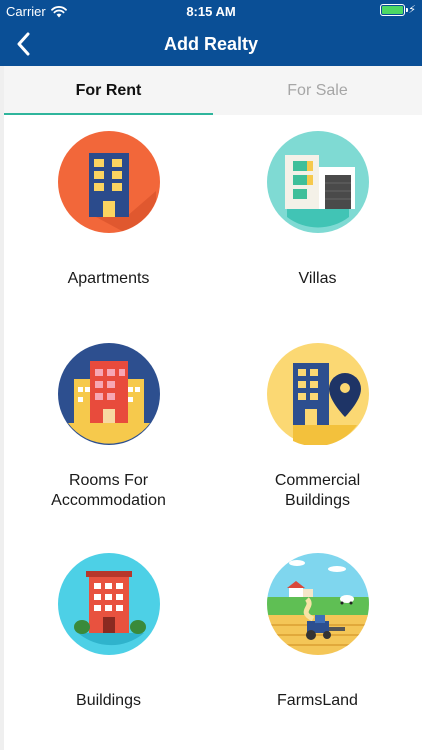 The height and width of the screenshot is (750, 422). Describe the element at coordinates (317, 480) in the screenshot. I see `category-label-commercial-line-1: Commercial` at that location.